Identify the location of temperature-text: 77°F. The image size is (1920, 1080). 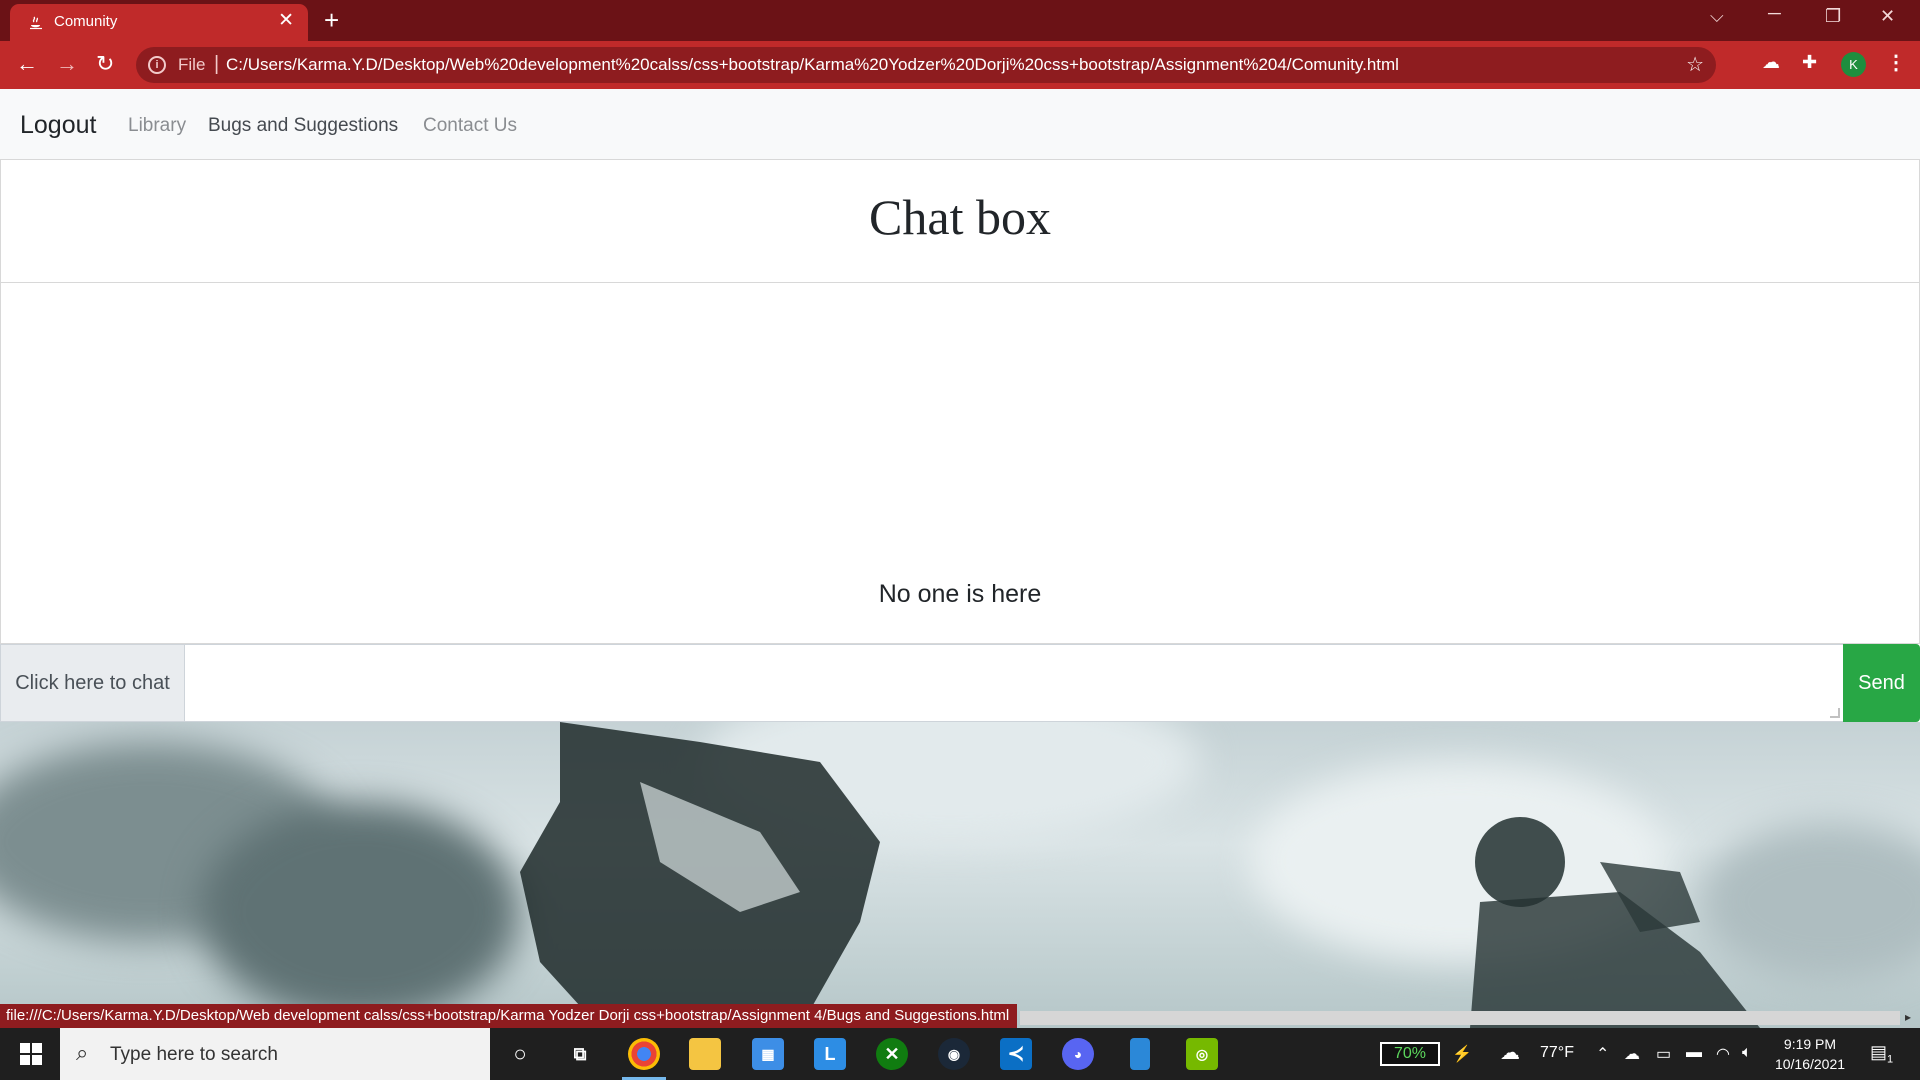
(1557, 1053).